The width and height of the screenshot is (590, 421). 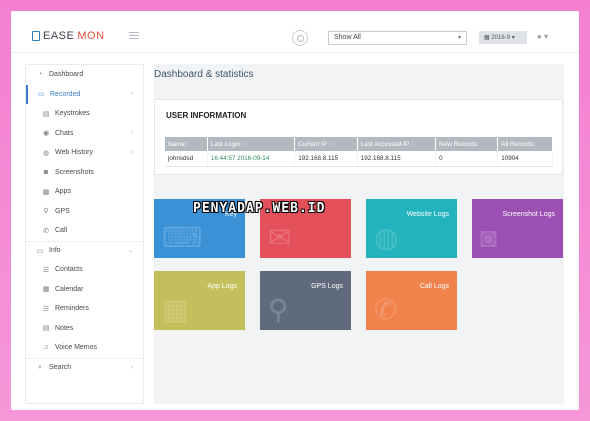 What do you see at coordinates (74, 172) in the screenshot?
I see `sidebar-item-label: Screenshots` at bounding box center [74, 172].